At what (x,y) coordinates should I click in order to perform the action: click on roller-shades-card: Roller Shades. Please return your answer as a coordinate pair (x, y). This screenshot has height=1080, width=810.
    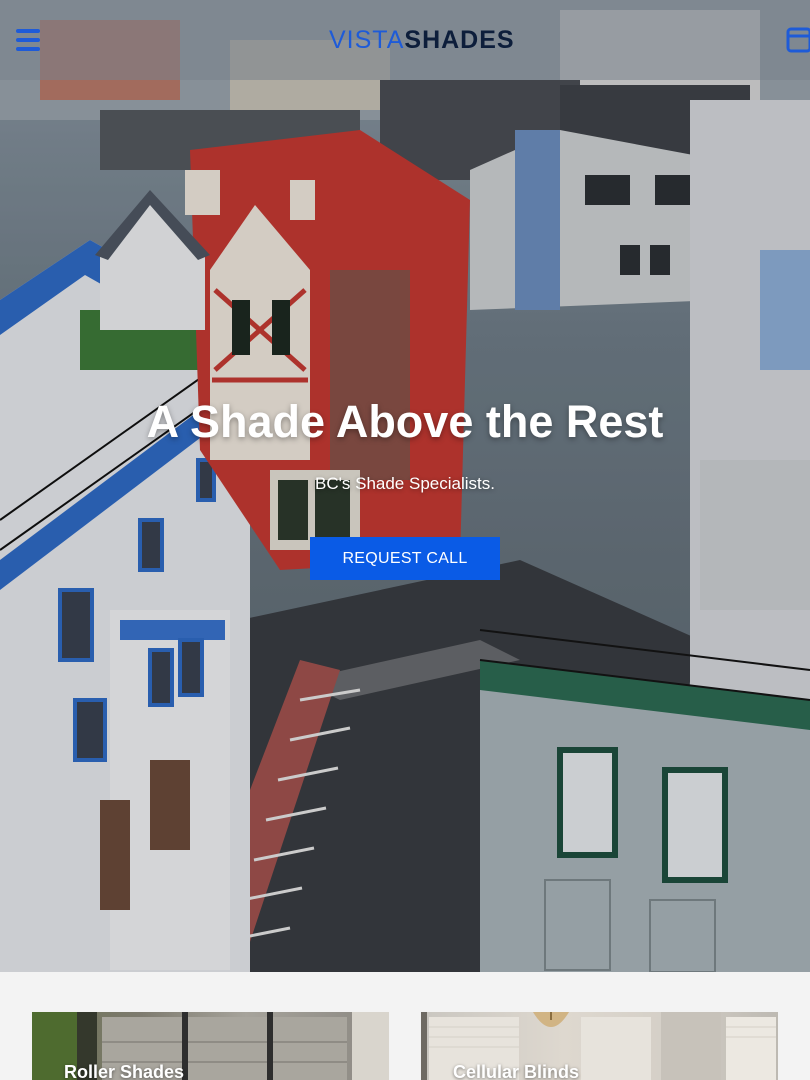
    Looking at the image, I should click on (210, 1046).